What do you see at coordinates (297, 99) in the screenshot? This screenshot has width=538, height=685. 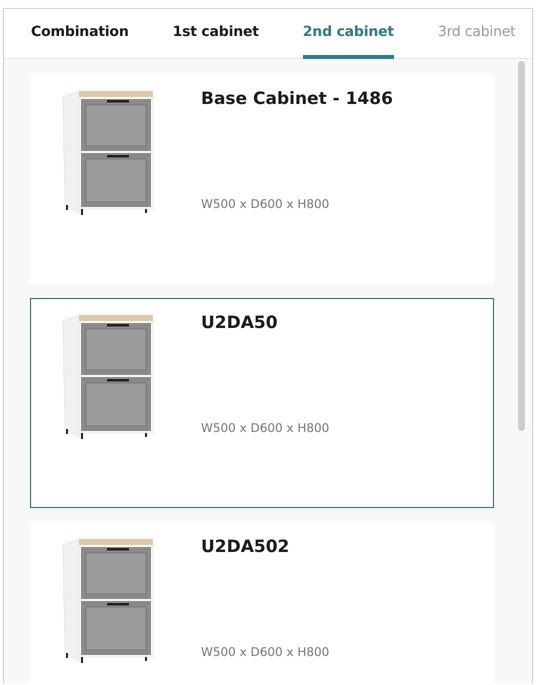 I see `product-title: Base Cabinet - 1486` at bounding box center [297, 99].